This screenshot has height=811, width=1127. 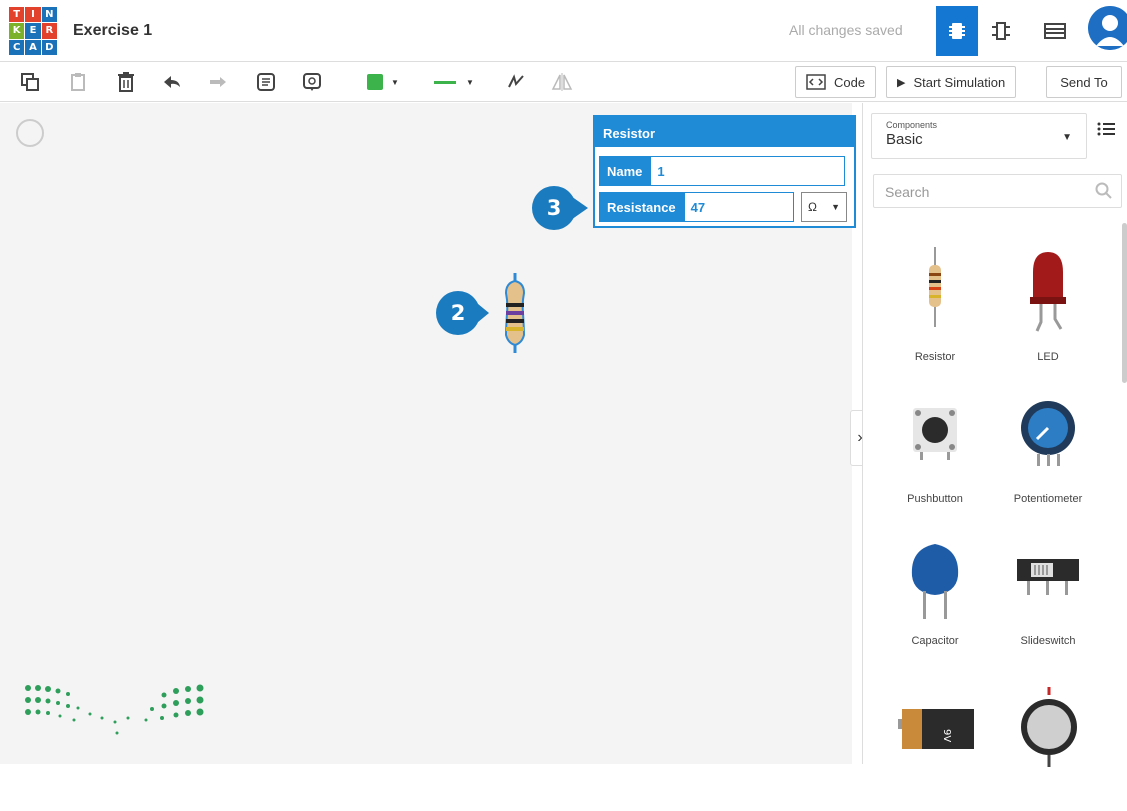 I want to click on copy-icon, so click(x=30, y=82).